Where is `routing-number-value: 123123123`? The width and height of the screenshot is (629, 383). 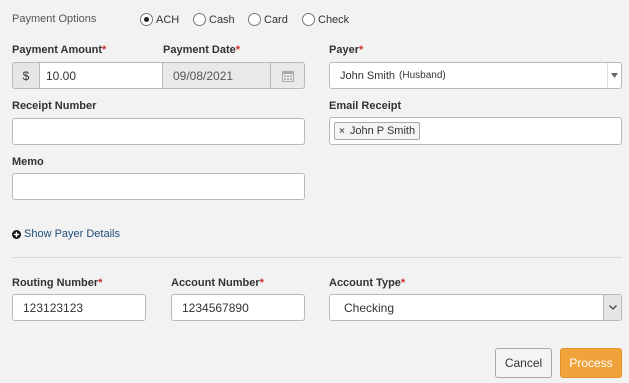 routing-number-value: 123123123 is located at coordinates (53, 307).